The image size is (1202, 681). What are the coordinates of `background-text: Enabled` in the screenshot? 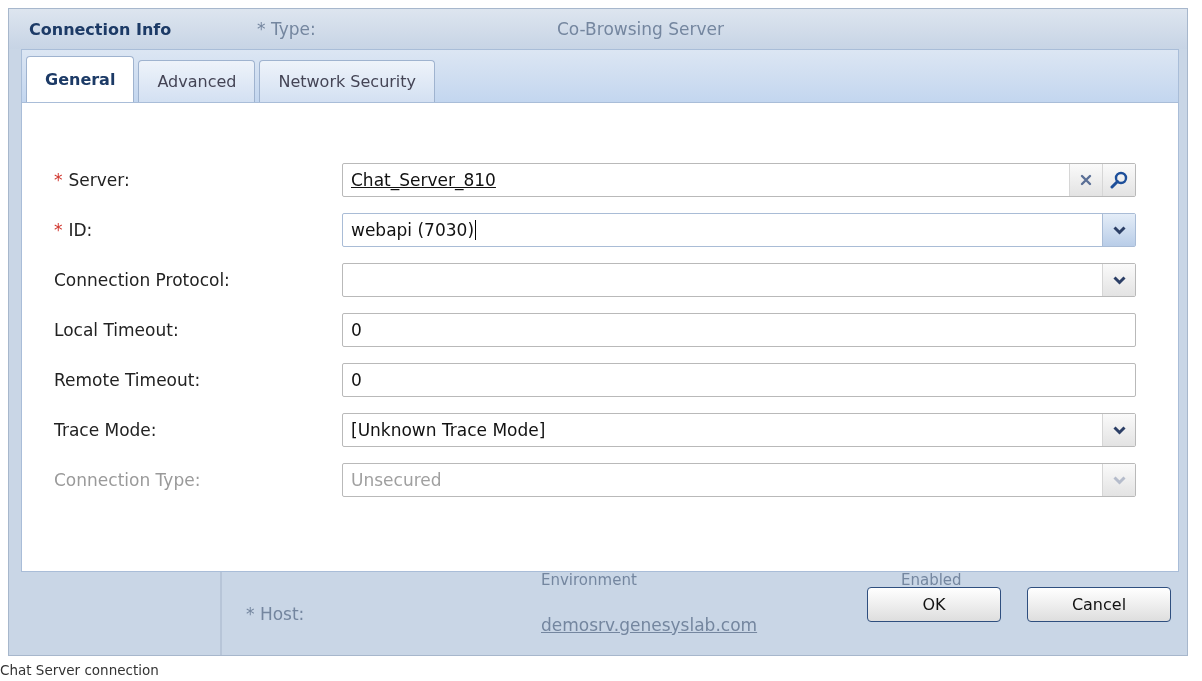 It's located at (932, 580).